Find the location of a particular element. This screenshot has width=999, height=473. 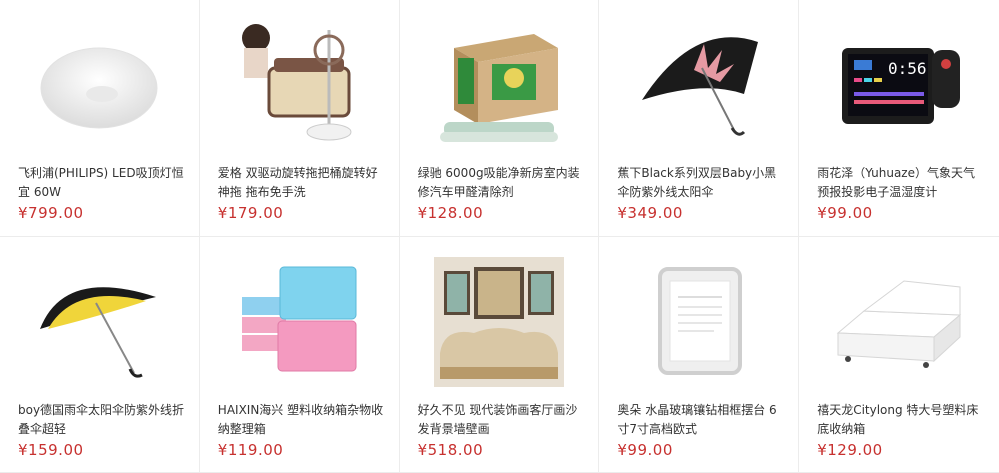

product-card: 奥朵 水晶玻璃镶钻相框摆台 6寸7寸高档欧式 ¥99.00 is located at coordinates (699, 355).